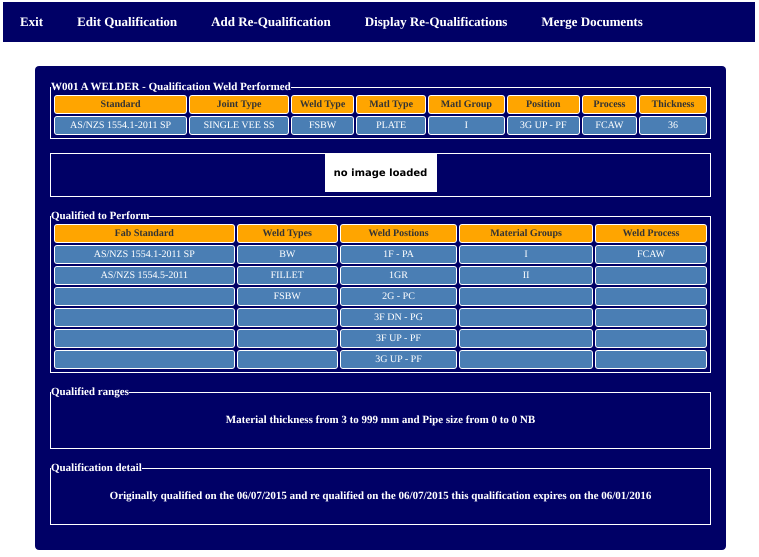 This screenshot has height=557, width=759. Describe the element at coordinates (239, 104) in the screenshot. I see `column-header: Joint Type` at that location.